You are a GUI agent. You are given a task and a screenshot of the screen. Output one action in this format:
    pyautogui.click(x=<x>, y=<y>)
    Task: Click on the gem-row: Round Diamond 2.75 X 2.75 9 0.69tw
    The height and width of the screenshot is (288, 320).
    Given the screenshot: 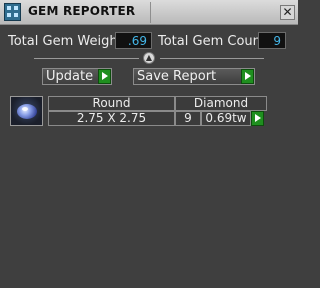 What is the action you would take?
    pyautogui.click(x=137, y=111)
    